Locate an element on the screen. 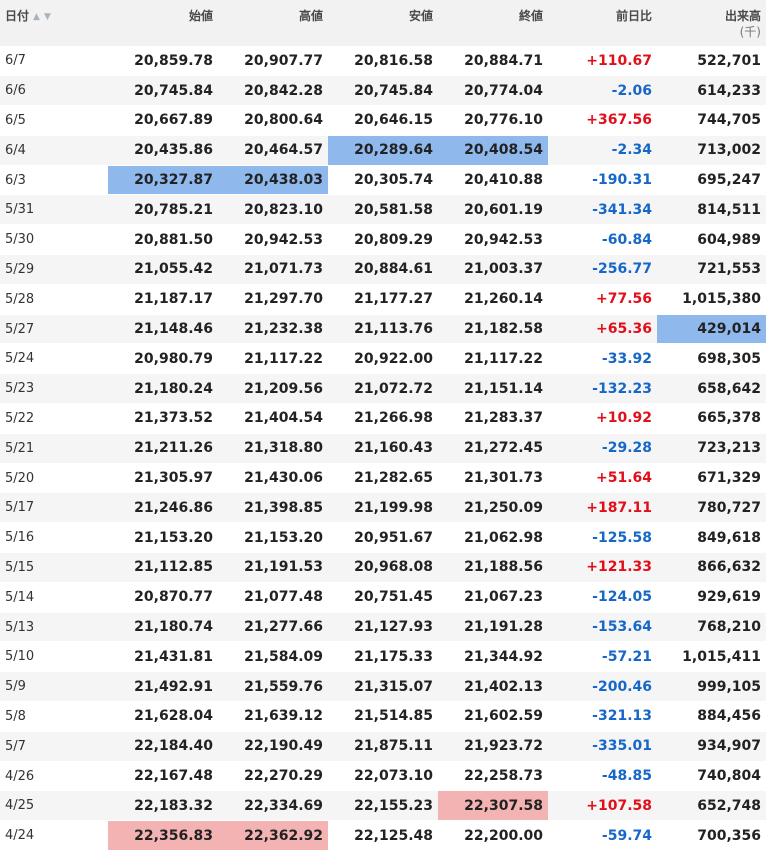  cell-date: 5/17 is located at coordinates (54, 508).